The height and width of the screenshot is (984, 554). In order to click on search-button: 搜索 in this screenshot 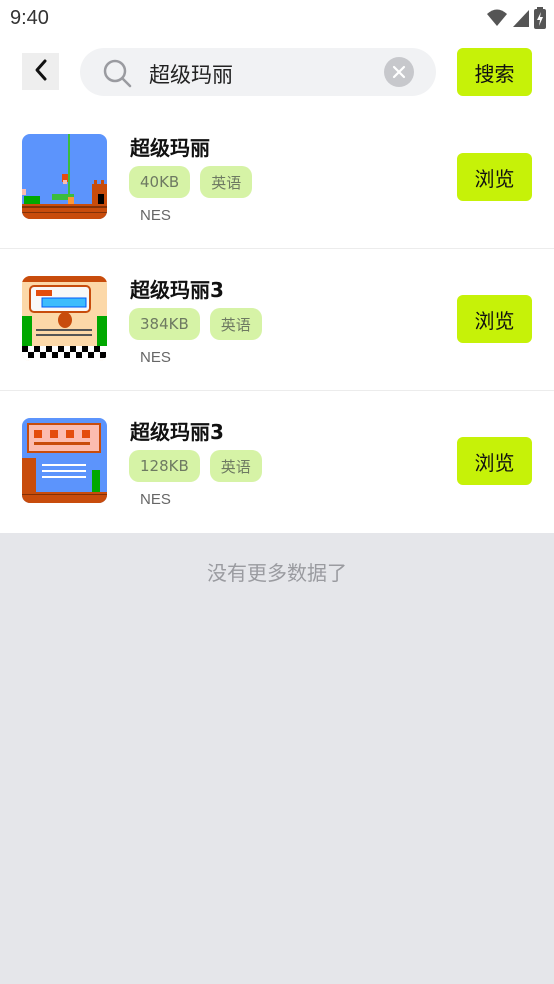, I will do `click(494, 72)`.